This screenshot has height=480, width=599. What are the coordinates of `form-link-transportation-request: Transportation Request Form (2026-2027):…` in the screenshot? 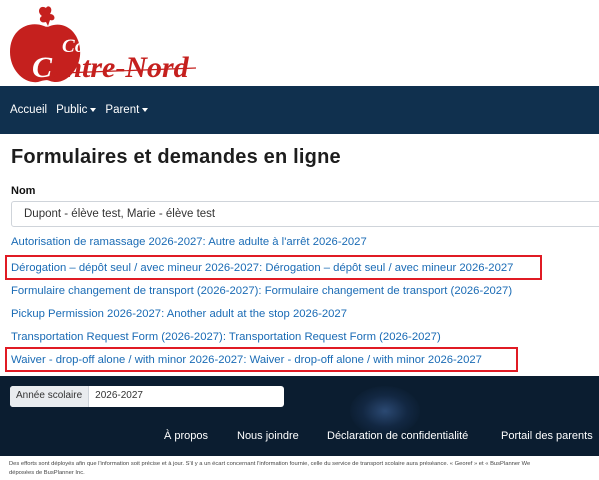 It's located at (226, 337).